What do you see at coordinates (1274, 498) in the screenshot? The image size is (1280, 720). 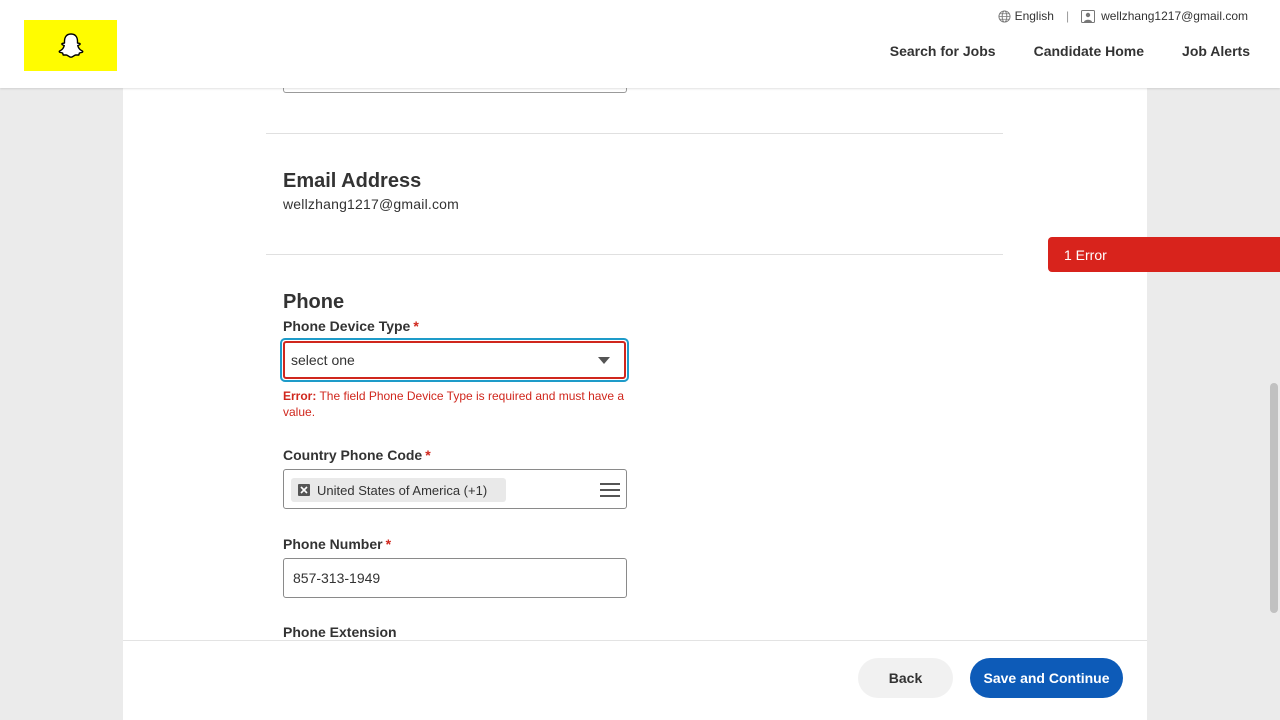 I see `scrollbar-thumb` at bounding box center [1274, 498].